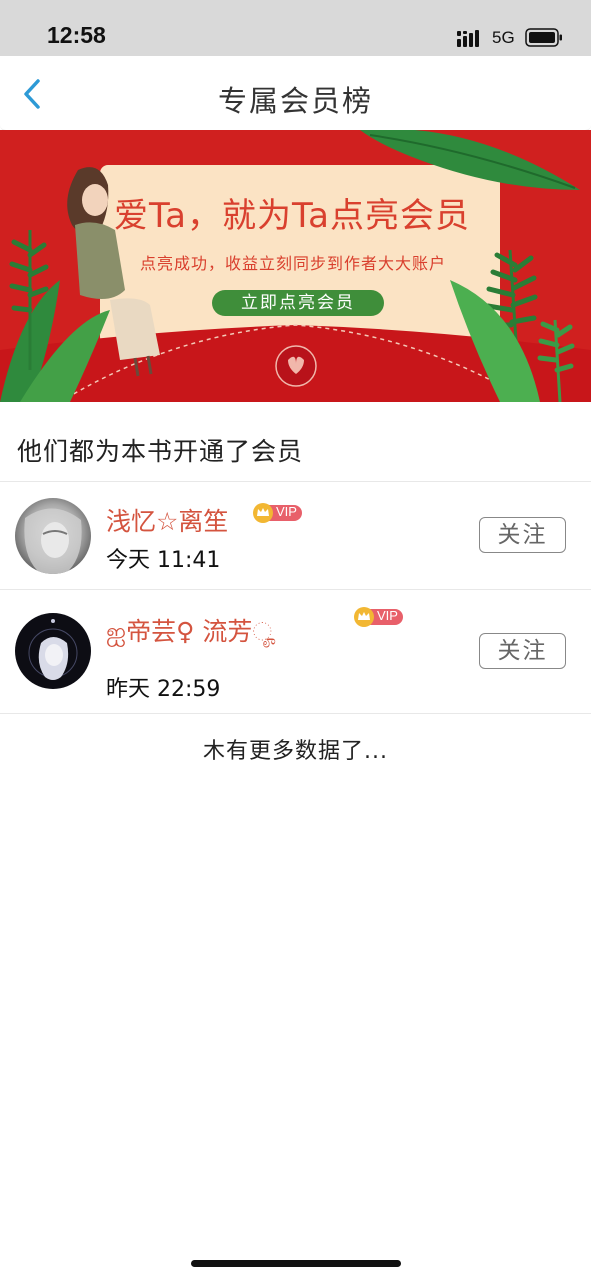 Image resolution: width=591 pixels, height=1280 pixels. I want to click on activate-membership-button: 立即点亮会员, so click(298, 303).